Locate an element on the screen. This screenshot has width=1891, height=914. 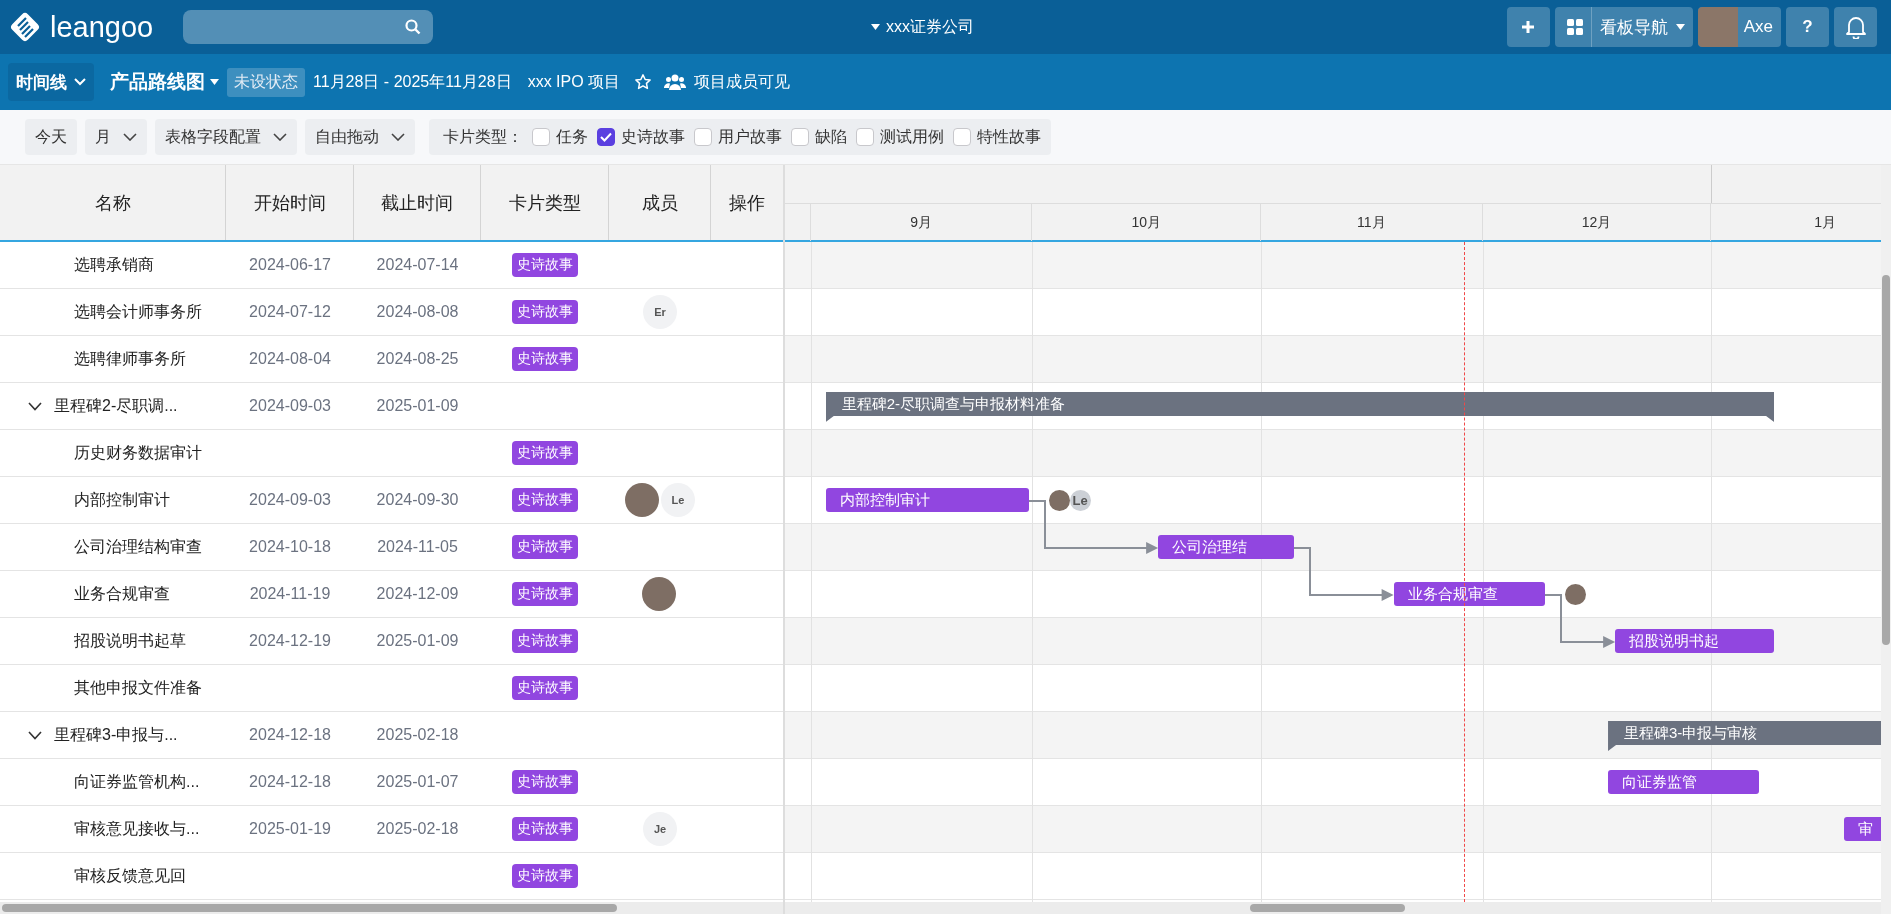
column-header: 成员 is located at coordinates (660, 202).